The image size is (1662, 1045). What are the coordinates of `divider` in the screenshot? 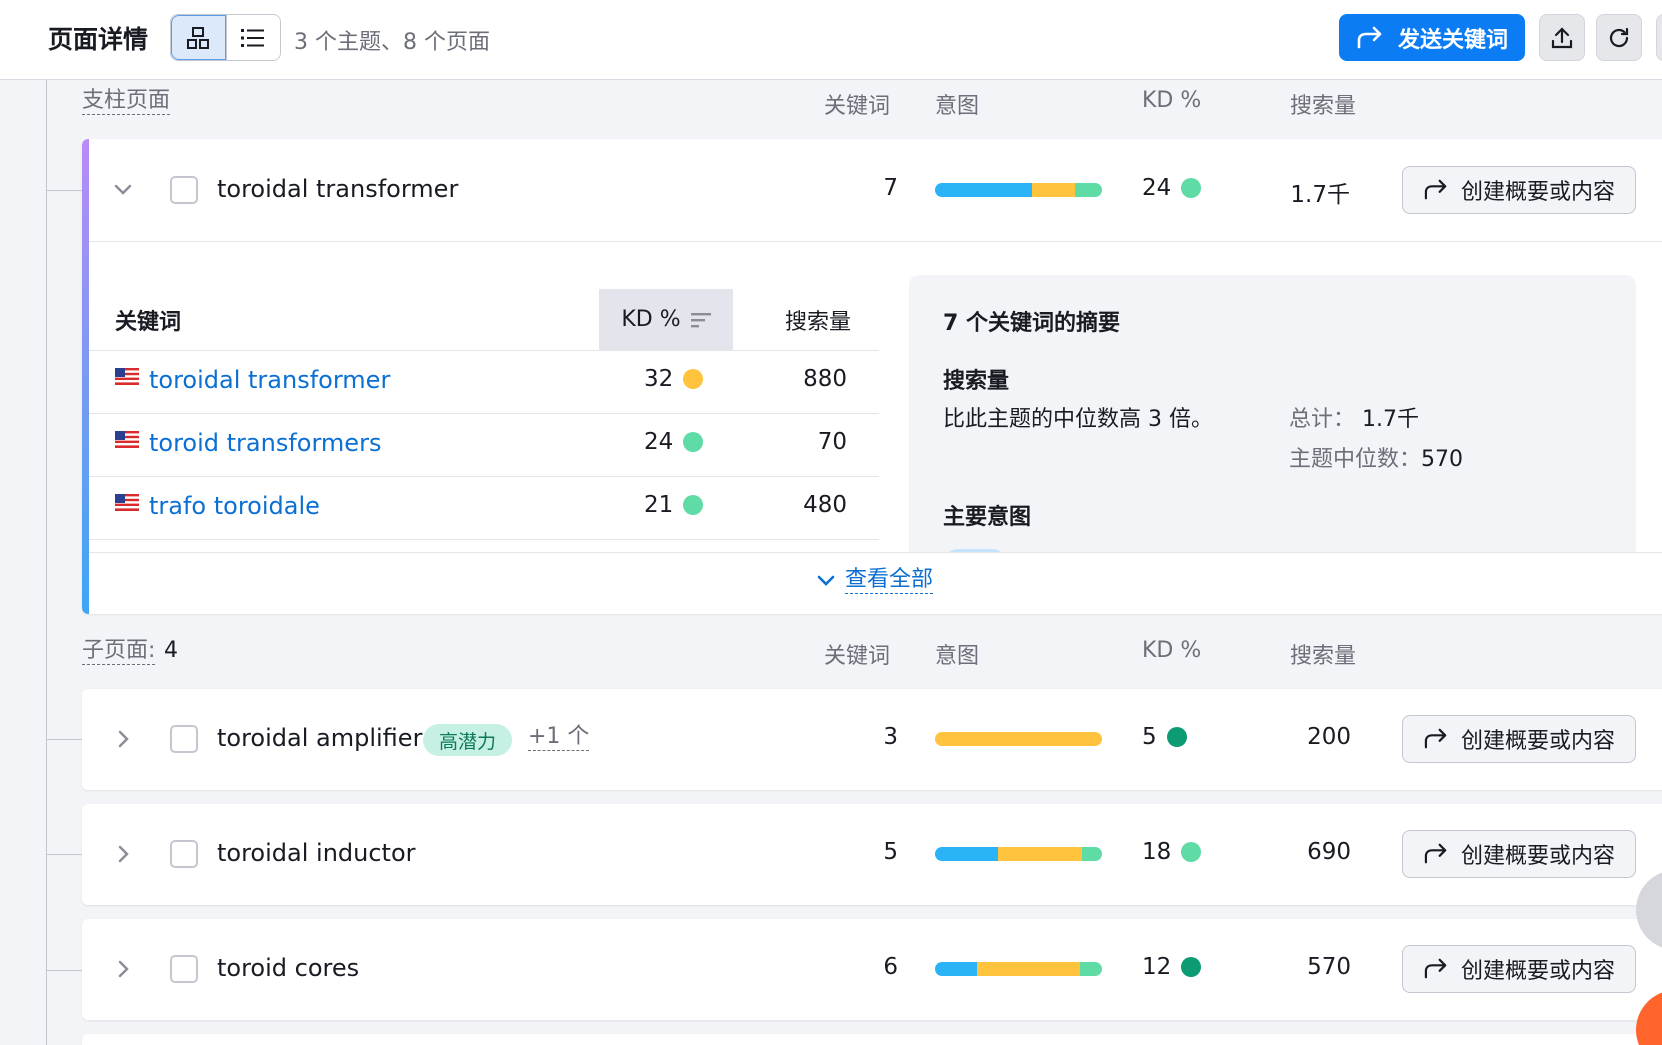 It's located at (875, 241).